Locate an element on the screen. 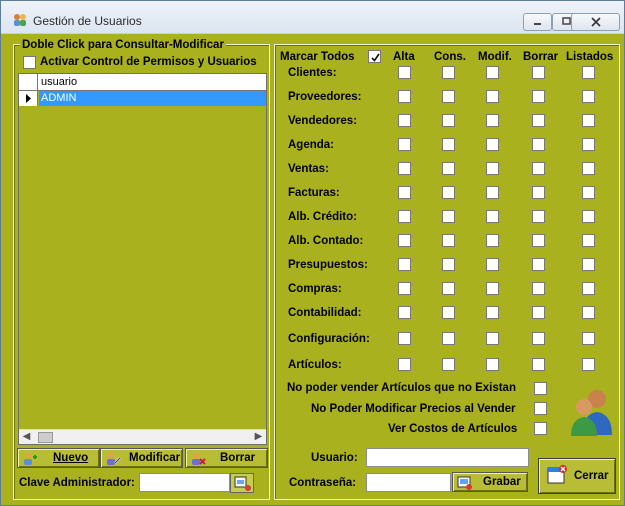 This screenshot has height=506, width=625. facturas-cons-checkbox is located at coordinates (448, 192).